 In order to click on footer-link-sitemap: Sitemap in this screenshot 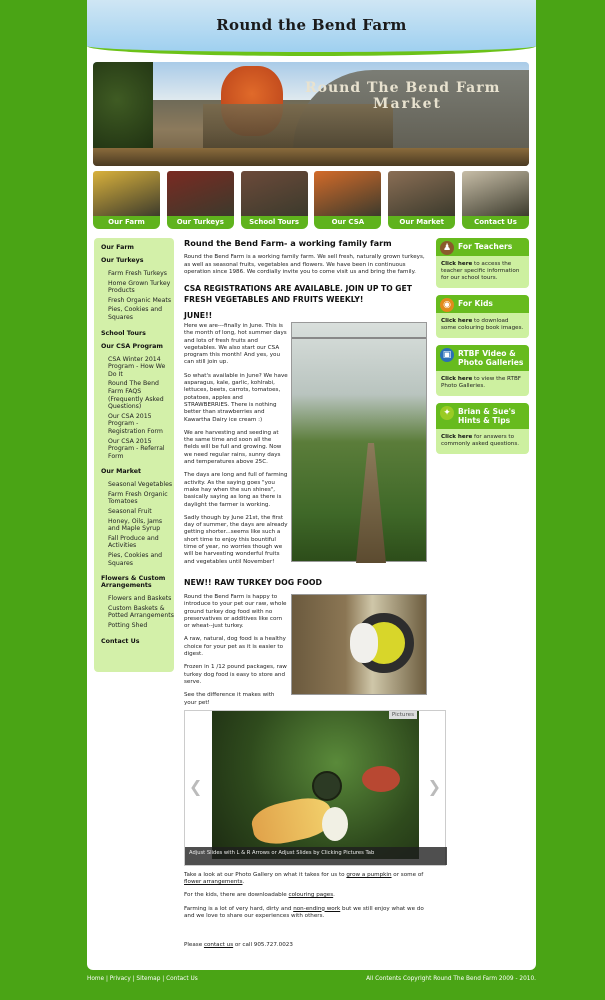, I will do `click(148, 979)`.